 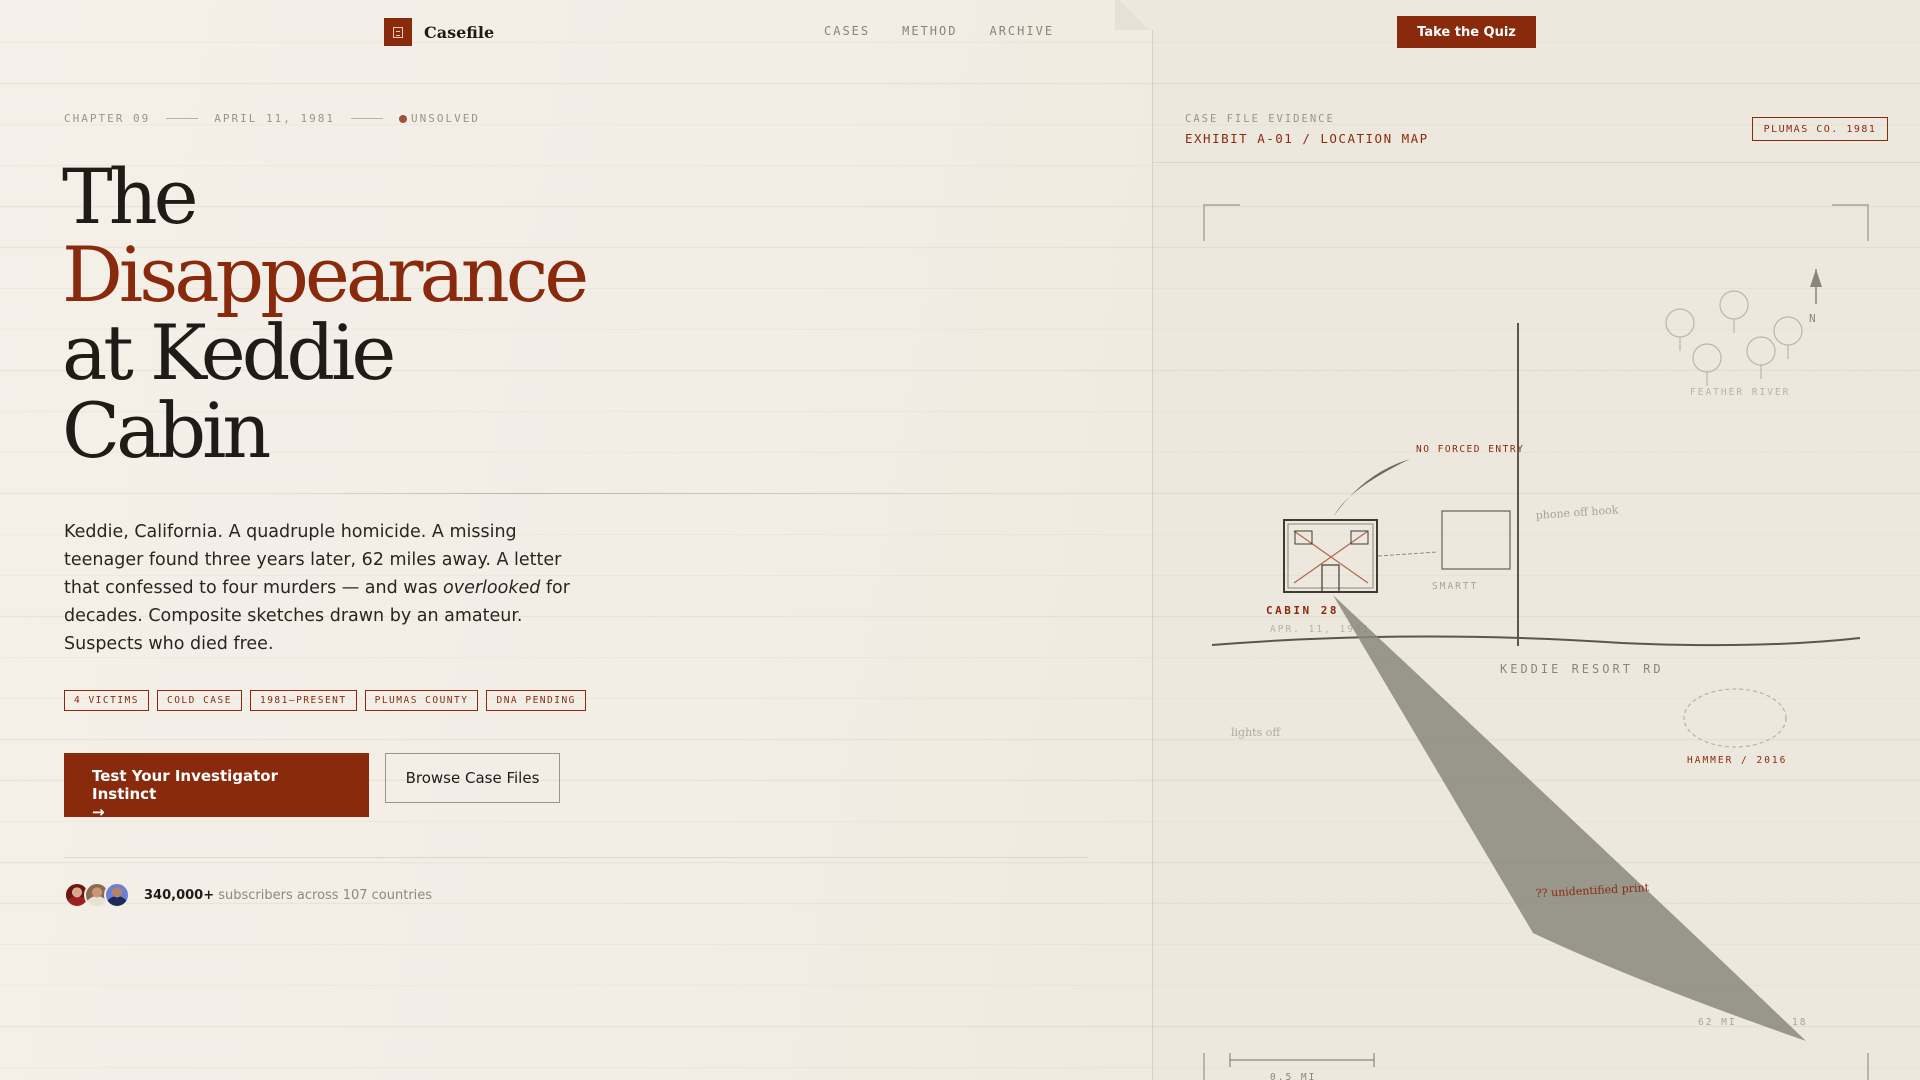 What do you see at coordinates (536, 700) in the screenshot?
I see `tag-dna: DNA PENDING` at bounding box center [536, 700].